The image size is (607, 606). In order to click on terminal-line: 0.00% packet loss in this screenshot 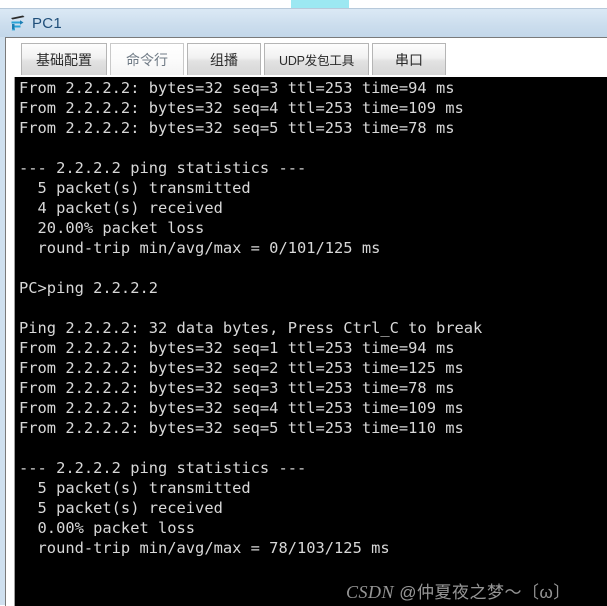, I will do `click(107, 528)`.